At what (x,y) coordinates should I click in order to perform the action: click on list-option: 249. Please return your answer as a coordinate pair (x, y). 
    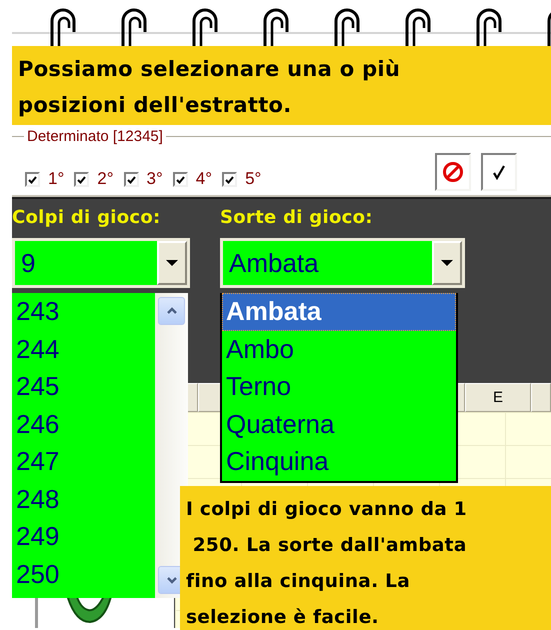
    Looking at the image, I should click on (83, 537).